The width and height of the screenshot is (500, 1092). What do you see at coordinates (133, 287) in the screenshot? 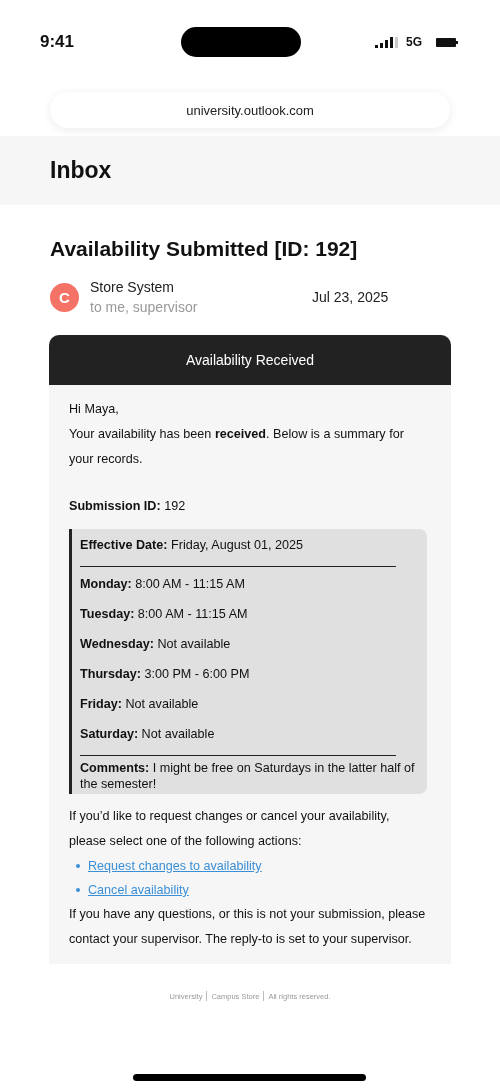
I see `sender-name: Store System` at bounding box center [133, 287].